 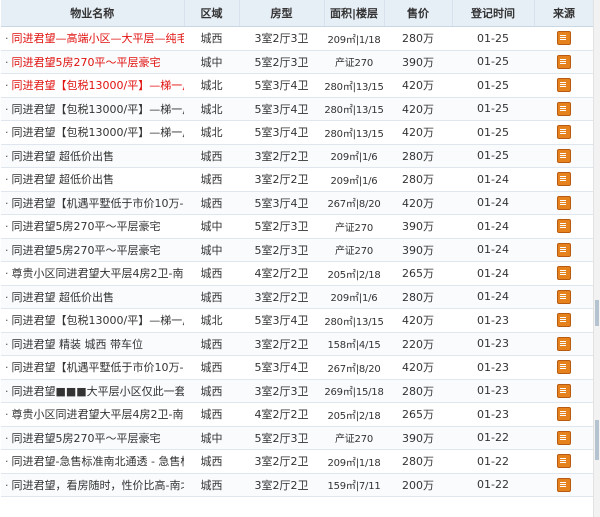 I want to click on listing-name-cell: ·同进君望【机遇平墅低于市价10万-纯毛, so click(x=93, y=367).